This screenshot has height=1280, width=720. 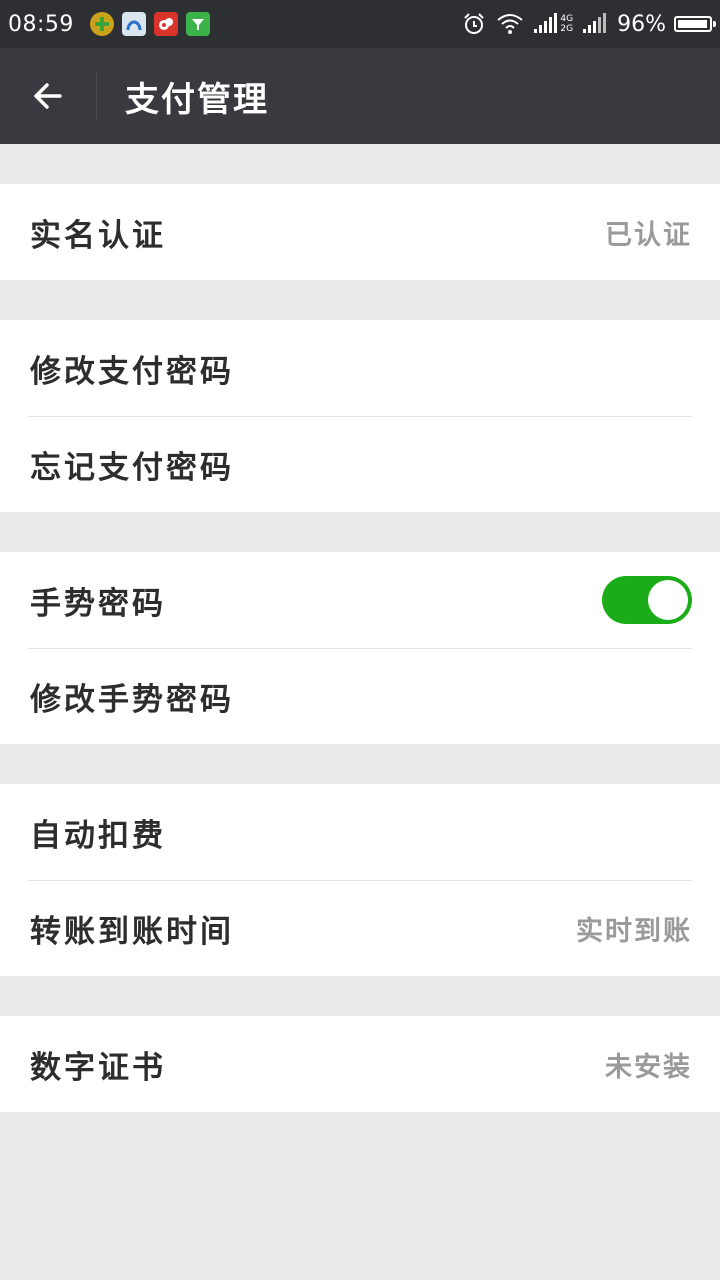 What do you see at coordinates (101, 24) in the screenshot?
I see `game-app-icon` at bounding box center [101, 24].